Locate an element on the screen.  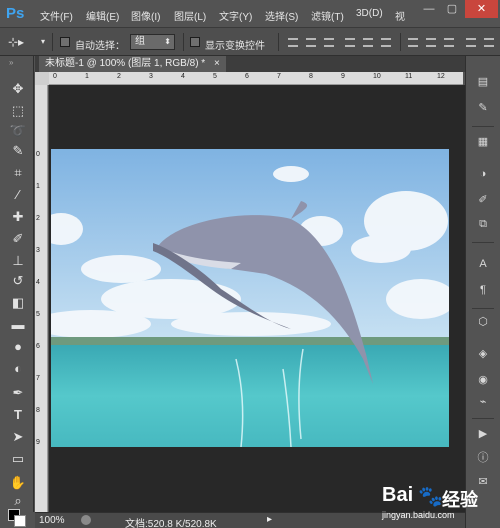
move-tool-icon: ✥ is located at coordinates (18, 89).